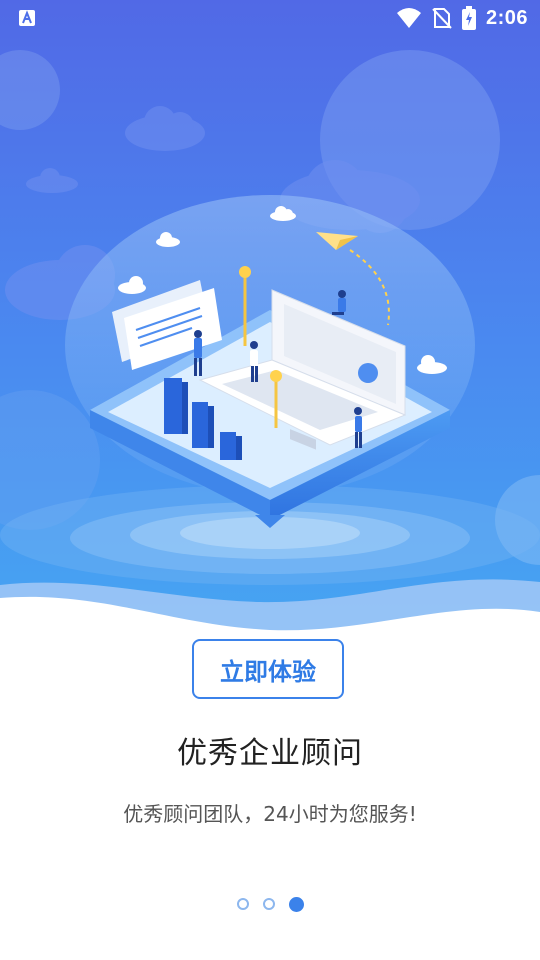  I want to click on page-subtitle: 优秀顾问团队，24小时为您服务!, so click(270, 814).